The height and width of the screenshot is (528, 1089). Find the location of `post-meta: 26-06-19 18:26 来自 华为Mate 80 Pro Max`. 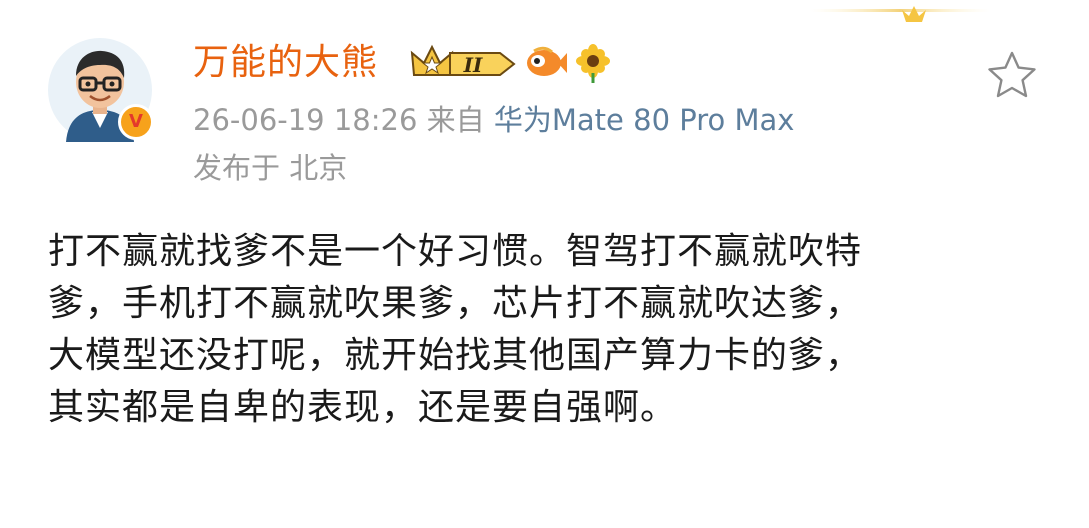

post-meta: 26-06-19 18:26 来自 华为Mate 80 Pro Max is located at coordinates (493, 120).